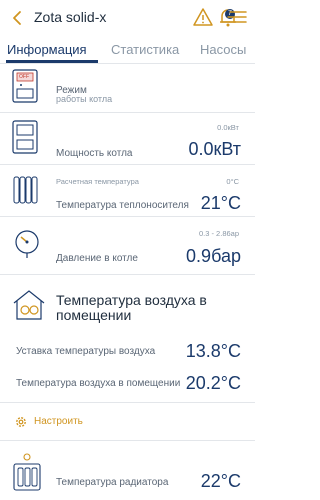 The height and width of the screenshot is (500, 320). Describe the element at coordinates (223, 49) in the screenshot. I see `tab-pumps: Насосы` at that location.